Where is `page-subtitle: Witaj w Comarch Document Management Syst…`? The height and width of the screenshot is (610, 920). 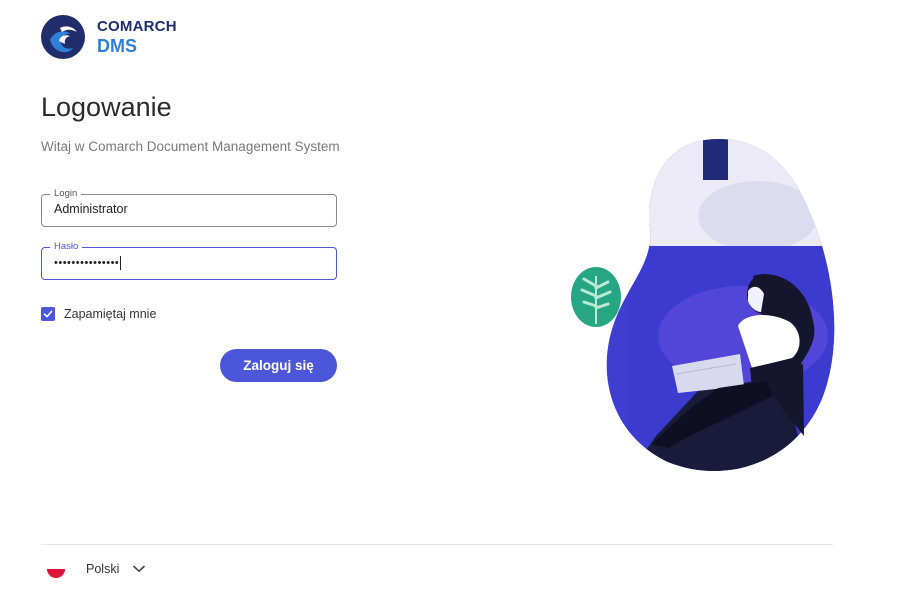
page-subtitle: Witaj w Comarch Document Management Syst… is located at coordinates (190, 146).